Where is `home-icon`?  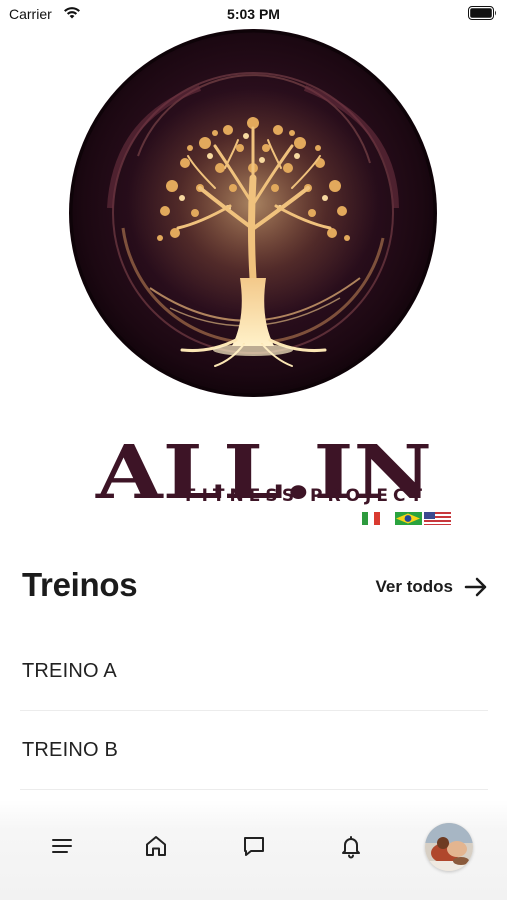 home-icon is located at coordinates (156, 846).